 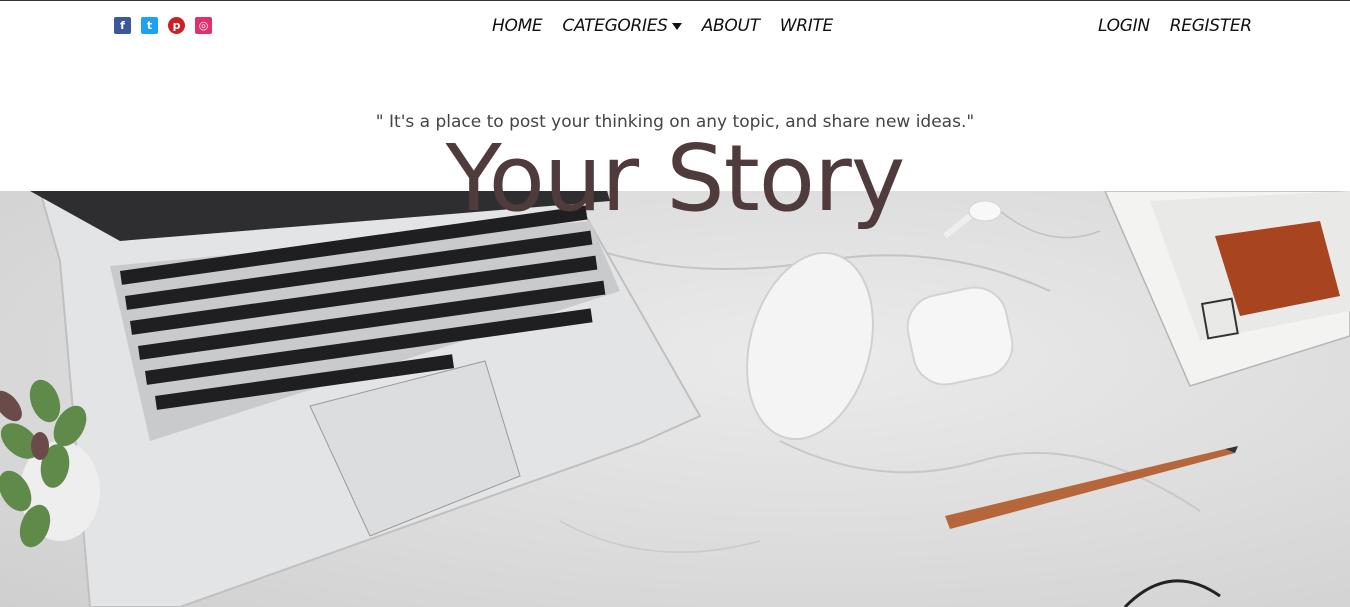 I want to click on nav-register: REGISTER, so click(x=1211, y=26).